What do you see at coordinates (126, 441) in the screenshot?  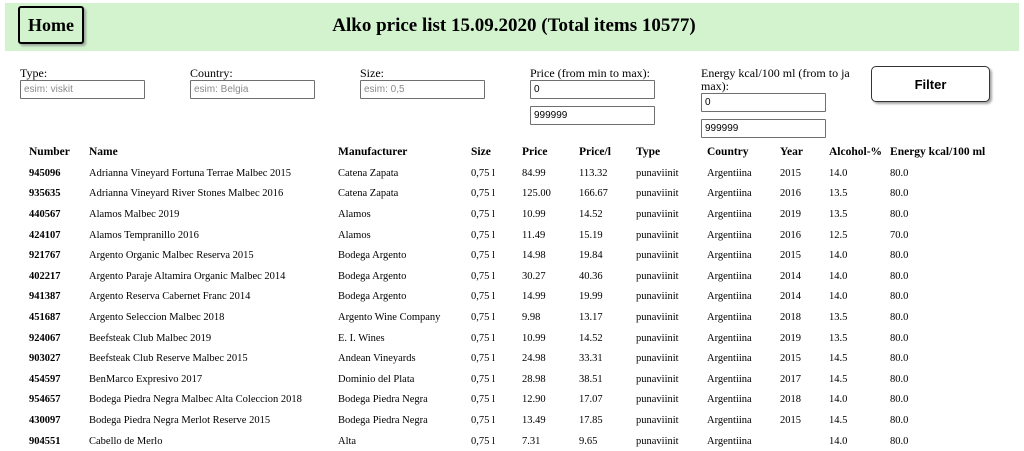 I see `table-cell: Cabello de Merlo` at bounding box center [126, 441].